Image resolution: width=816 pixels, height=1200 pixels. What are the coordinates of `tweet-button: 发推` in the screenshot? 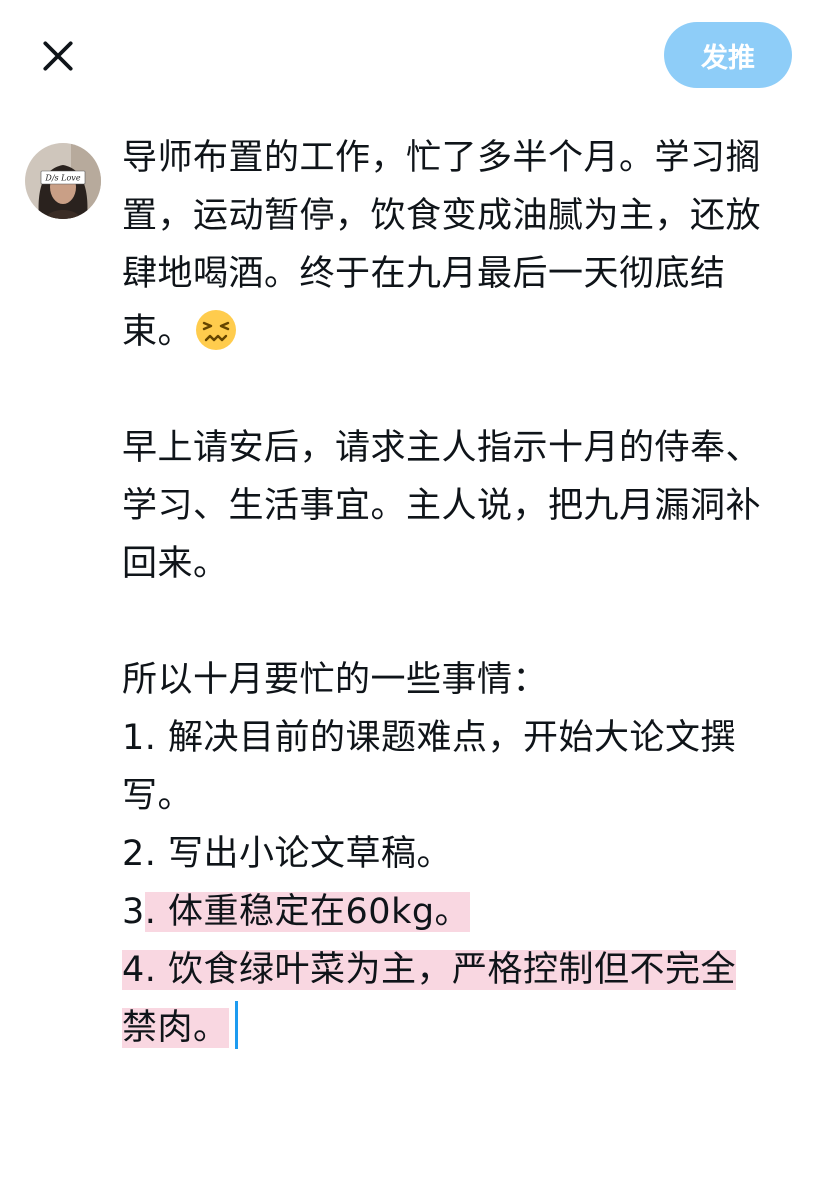 It's located at (728, 55).